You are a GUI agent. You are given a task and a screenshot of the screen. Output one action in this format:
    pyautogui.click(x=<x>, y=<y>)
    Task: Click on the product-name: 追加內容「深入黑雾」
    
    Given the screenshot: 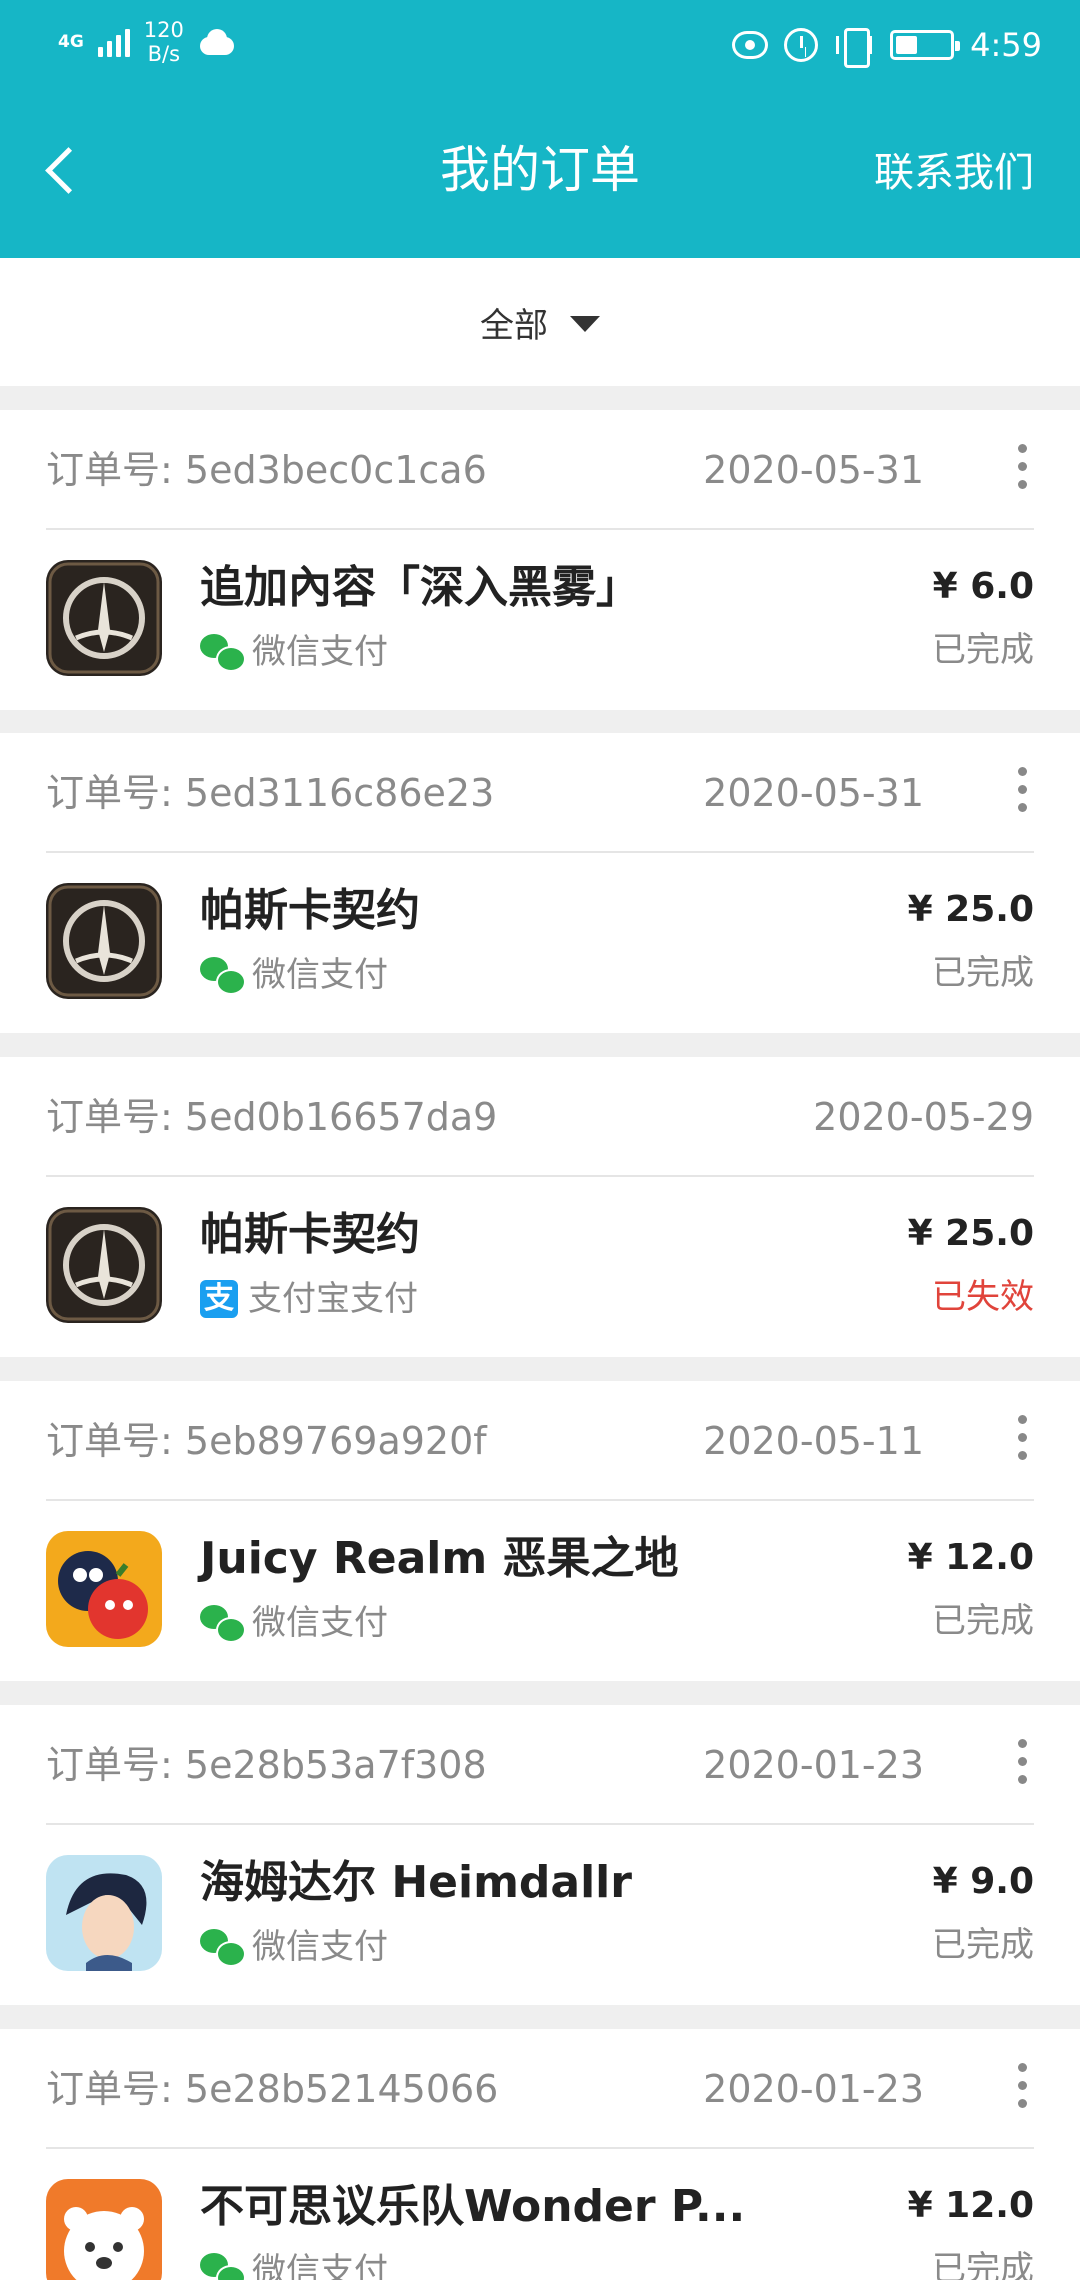 What is the action you would take?
    pyautogui.click(x=420, y=587)
    